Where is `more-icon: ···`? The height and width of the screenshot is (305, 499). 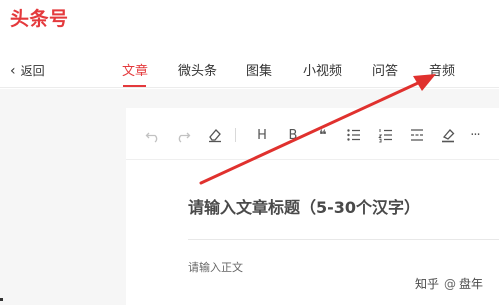
more-icon: ··· is located at coordinates (475, 135).